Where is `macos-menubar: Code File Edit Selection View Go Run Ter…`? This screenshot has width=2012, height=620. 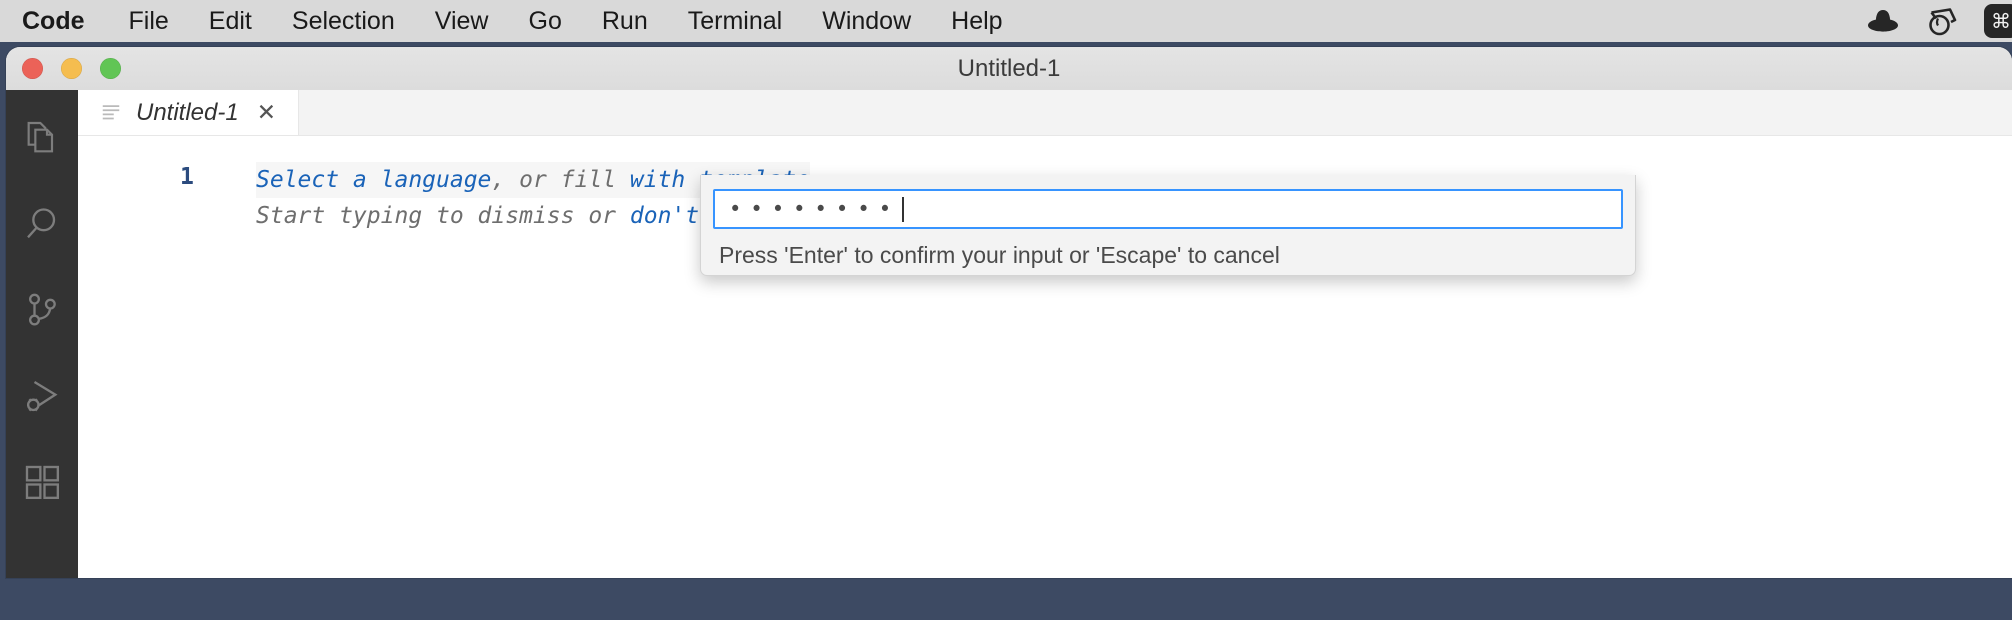 macos-menubar: Code File Edit Selection View Go Run Ter… is located at coordinates (1006, 21).